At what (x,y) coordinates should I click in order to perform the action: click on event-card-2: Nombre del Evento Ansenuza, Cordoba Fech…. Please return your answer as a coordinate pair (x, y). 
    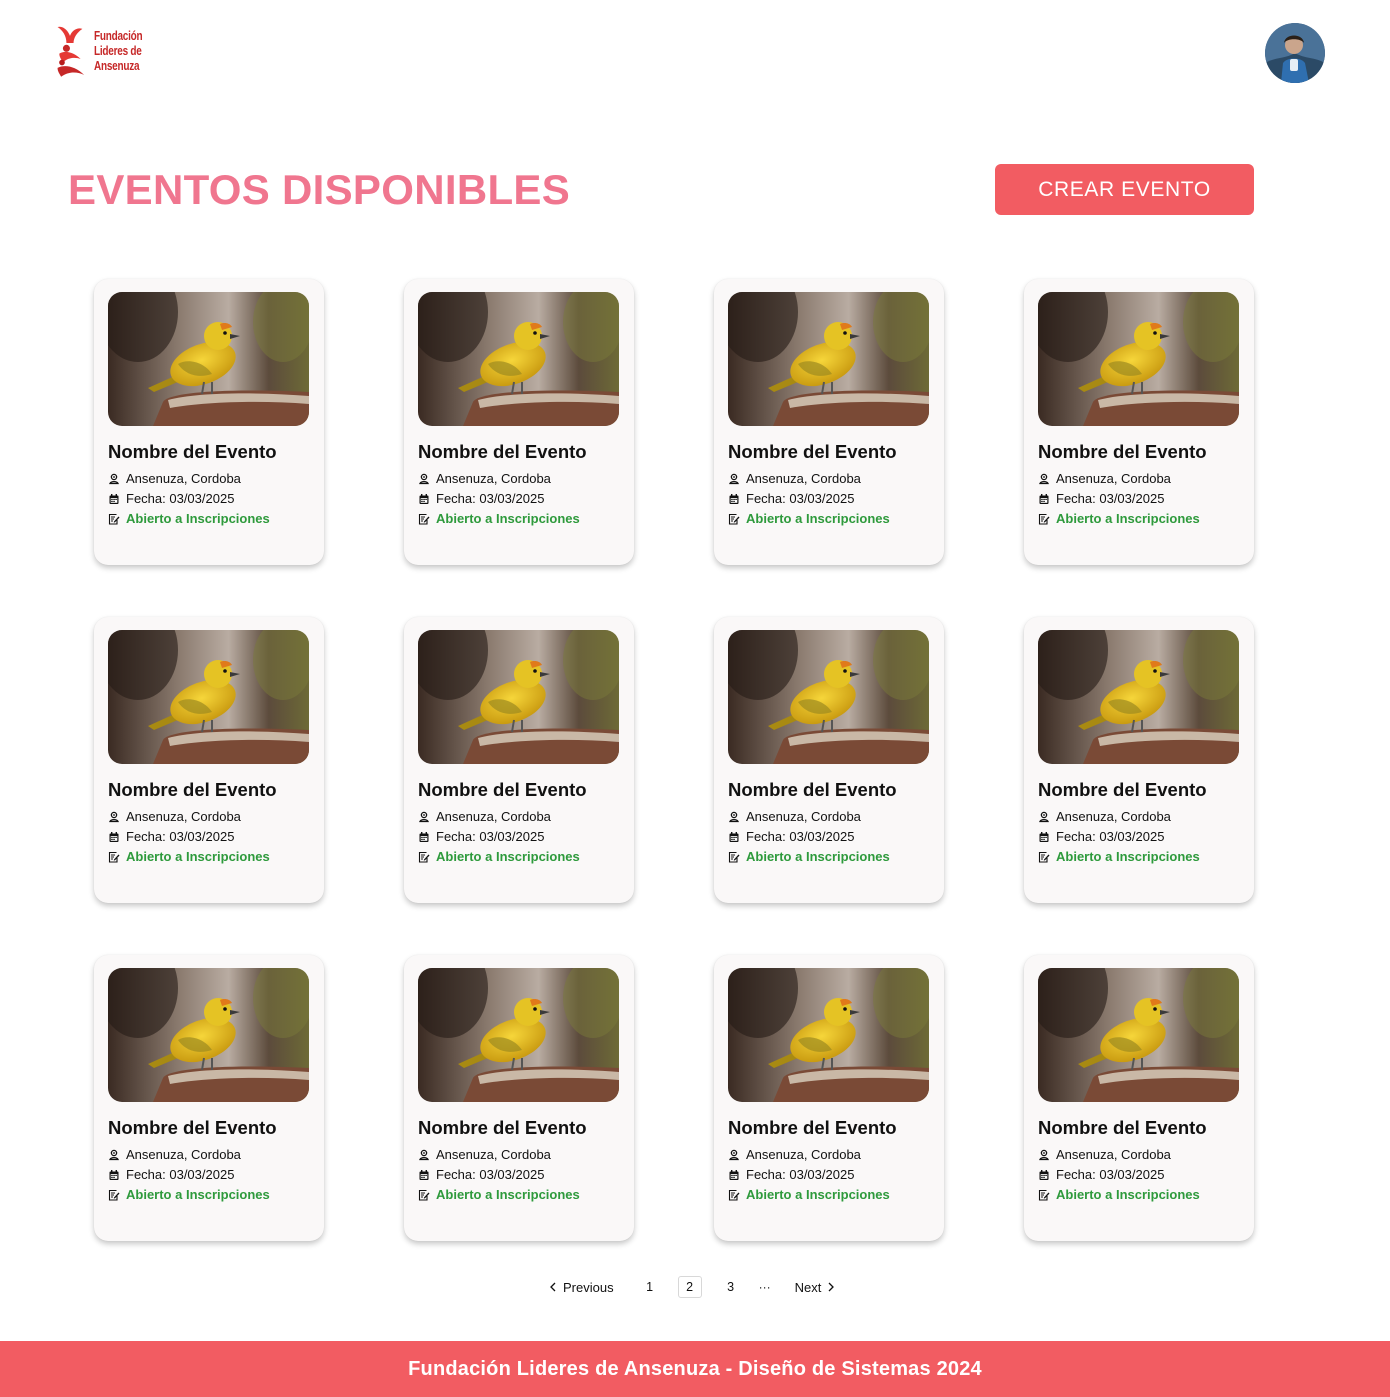
    Looking at the image, I should click on (519, 422).